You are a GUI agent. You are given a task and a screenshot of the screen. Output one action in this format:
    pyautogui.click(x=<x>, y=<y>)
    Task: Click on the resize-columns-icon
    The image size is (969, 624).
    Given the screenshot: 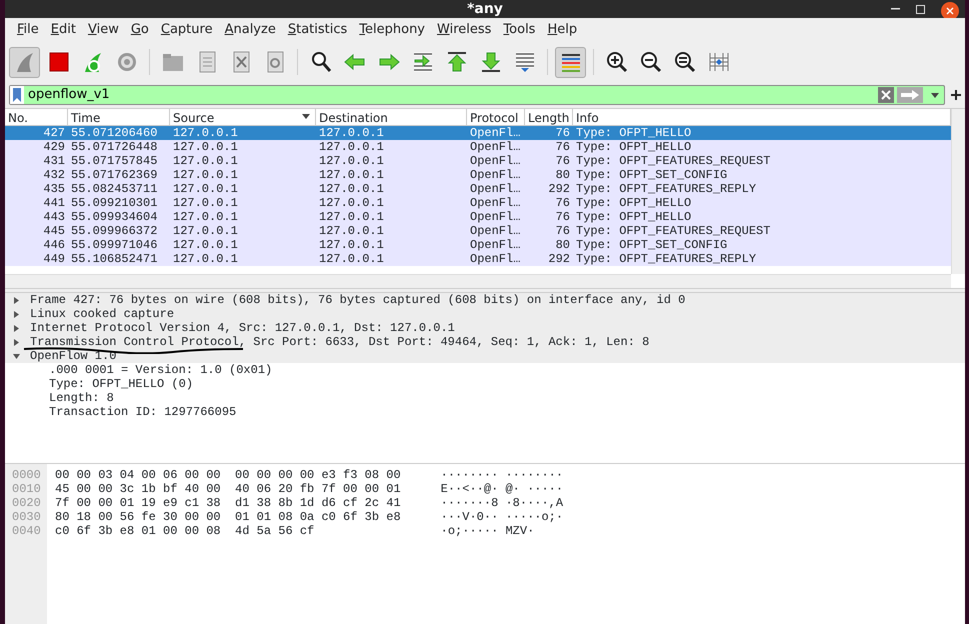 What is the action you would take?
    pyautogui.click(x=718, y=62)
    